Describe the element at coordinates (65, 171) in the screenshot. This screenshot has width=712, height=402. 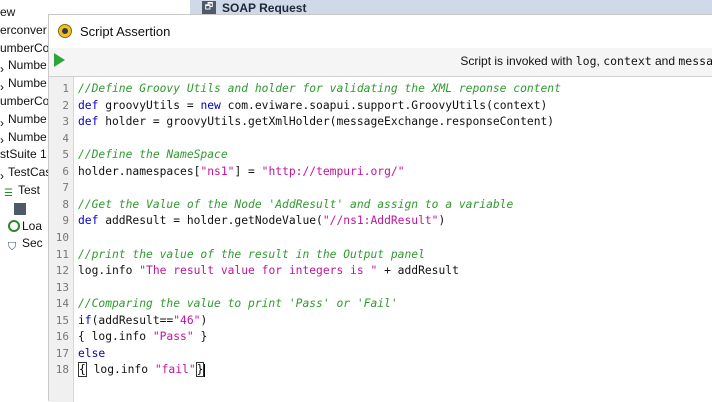
I see `line-number: 6` at that location.